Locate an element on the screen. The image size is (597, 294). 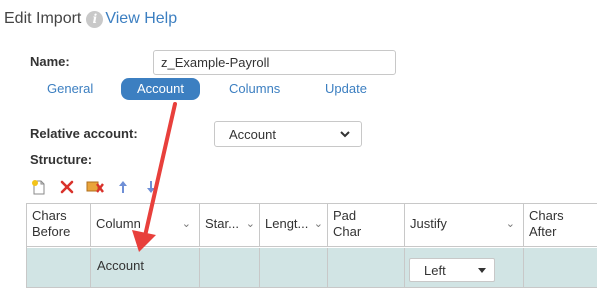
name-input is located at coordinates (274, 62).